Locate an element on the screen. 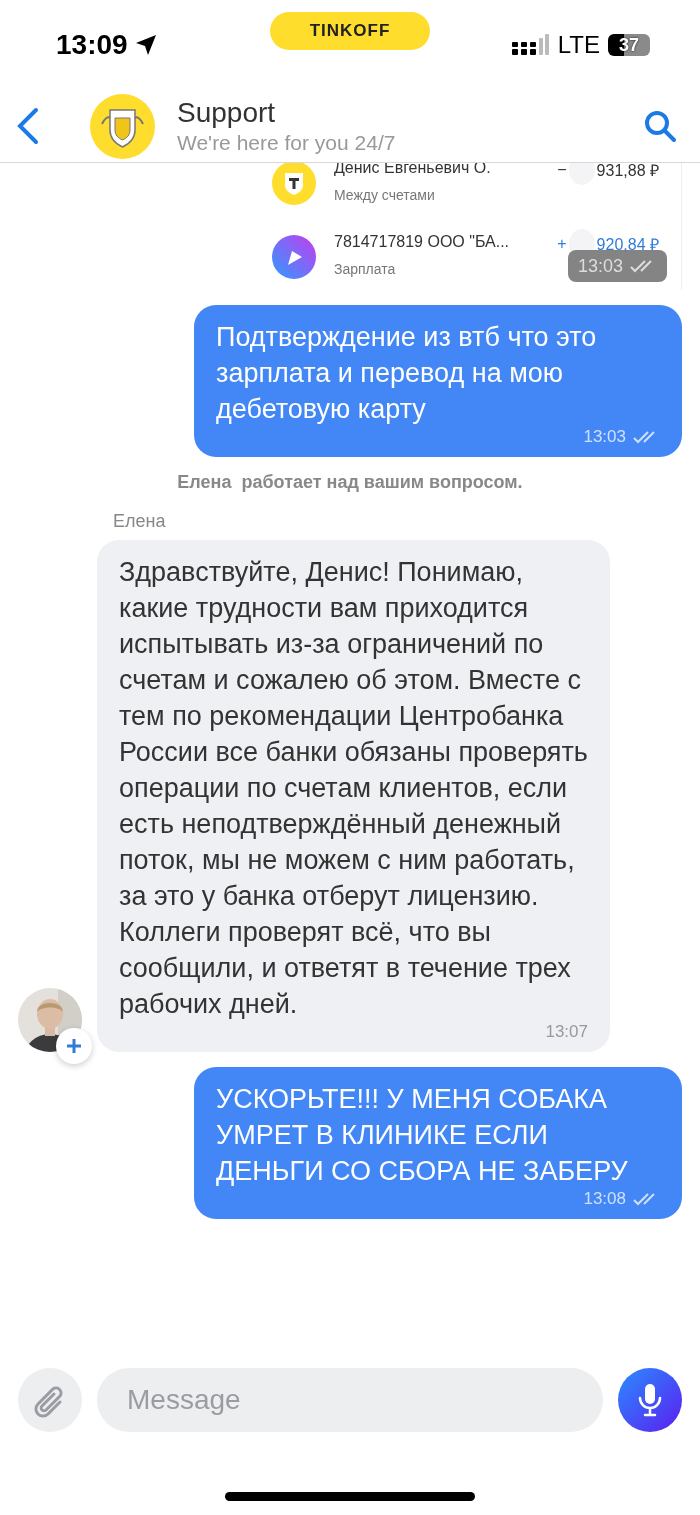  transaction-amount: 931,88 ₽ is located at coordinates (627, 172).